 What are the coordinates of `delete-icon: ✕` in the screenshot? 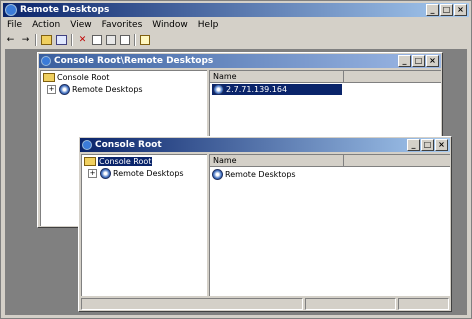 It's located at (82, 40).